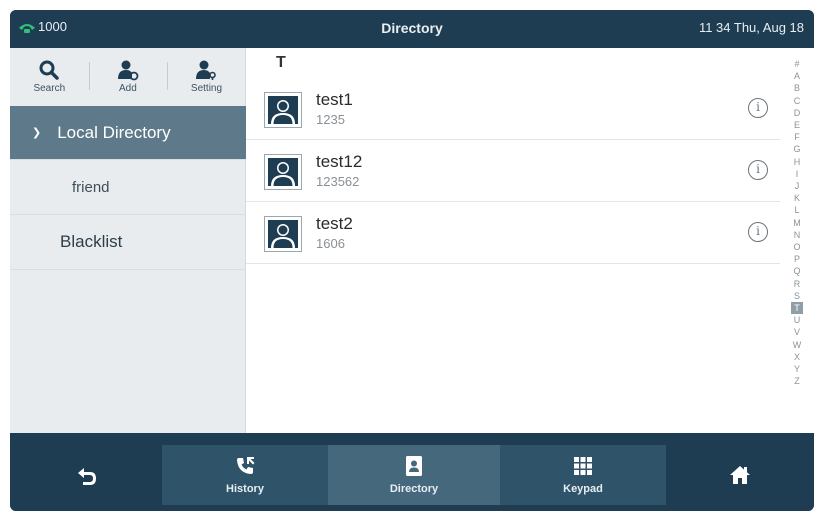 The height and width of the screenshot is (521, 824). Describe the element at coordinates (797, 174) in the screenshot. I see `index-letter: I` at that location.